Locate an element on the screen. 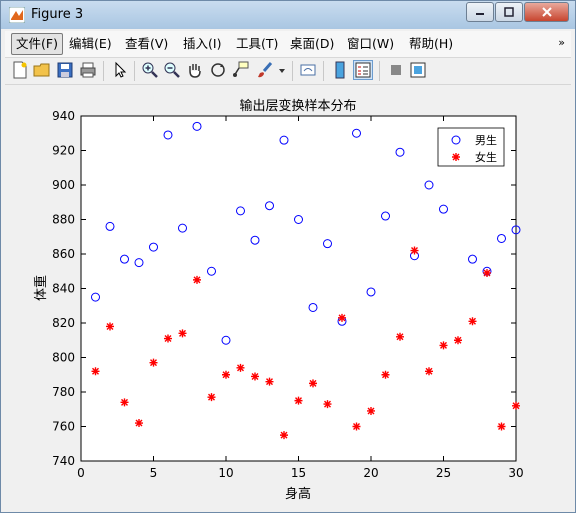  close-button is located at coordinates (546, 12).